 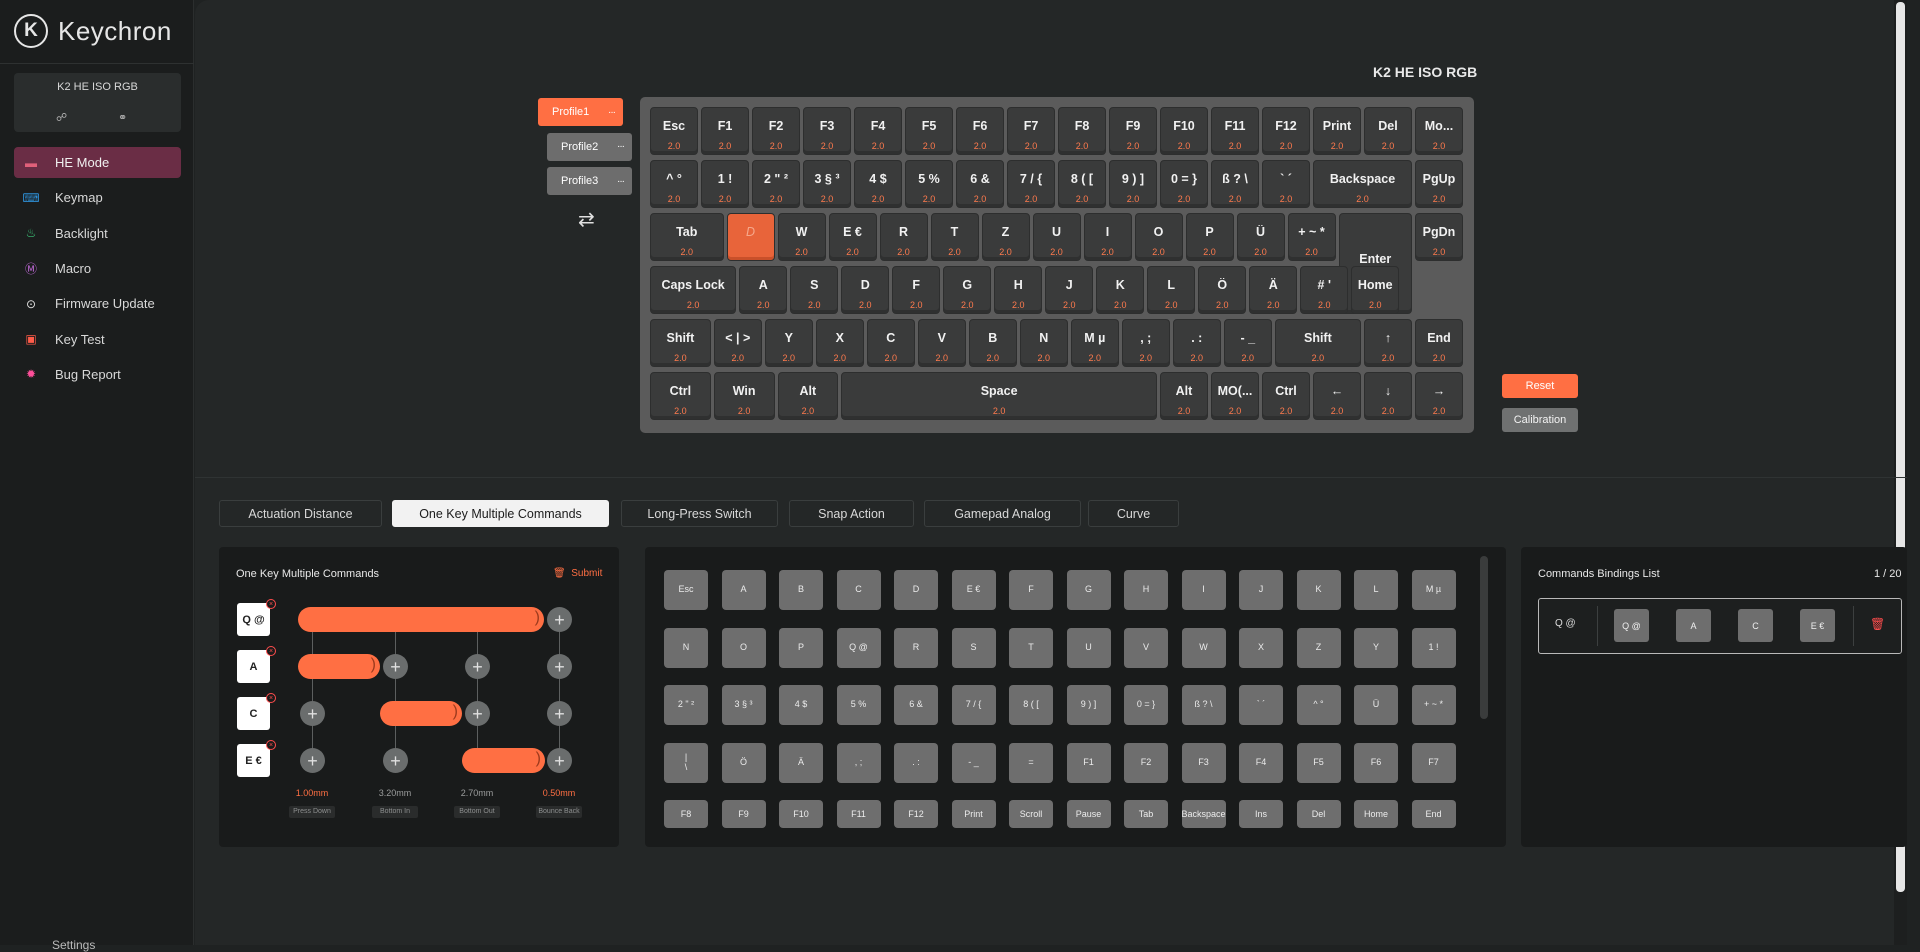 What do you see at coordinates (973, 647) in the screenshot?
I see `grid-key: S` at bounding box center [973, 647].